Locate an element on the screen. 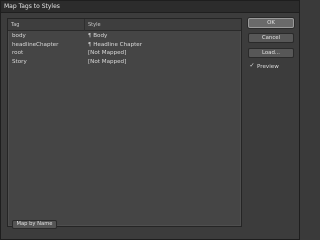  style-cell: ¶ Body is located at coordinates (97, 36).